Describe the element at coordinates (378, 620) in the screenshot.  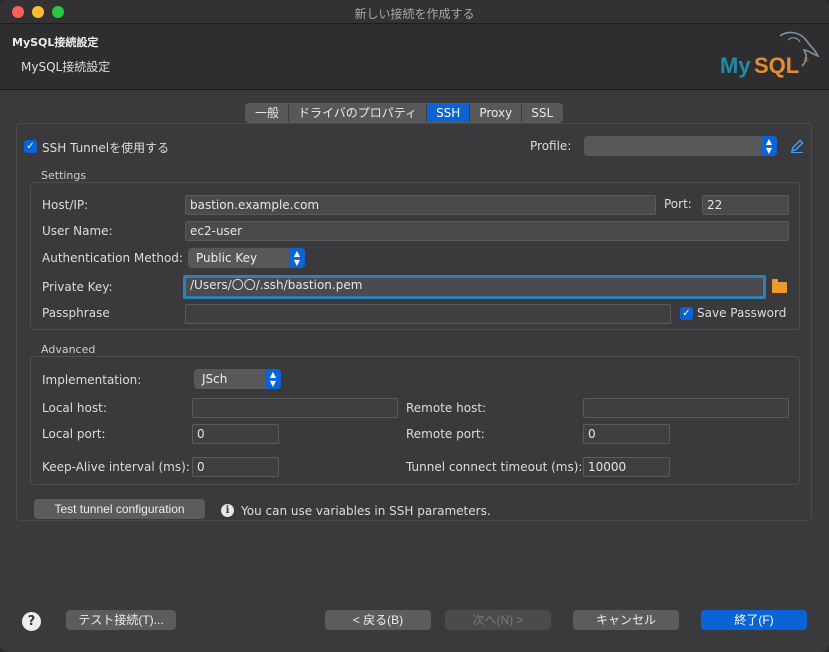
I see `back-button: < 戻る(B)` at that location.